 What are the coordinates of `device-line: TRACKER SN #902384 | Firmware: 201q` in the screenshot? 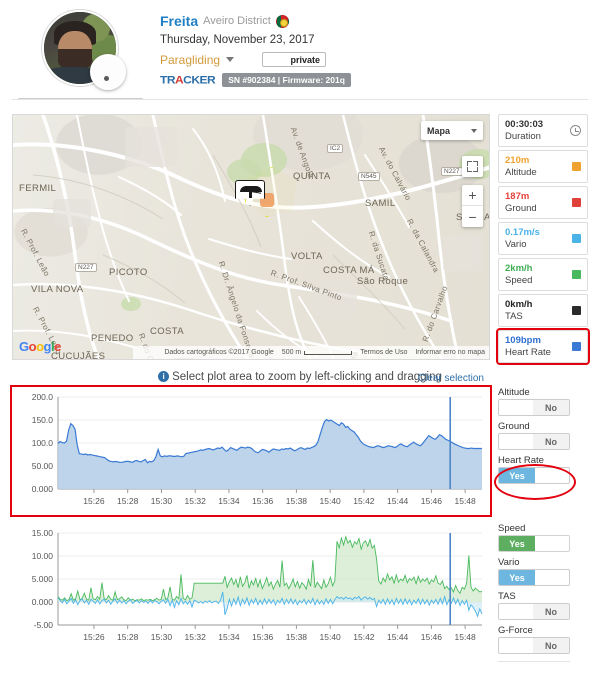 It's located at (255, 80).